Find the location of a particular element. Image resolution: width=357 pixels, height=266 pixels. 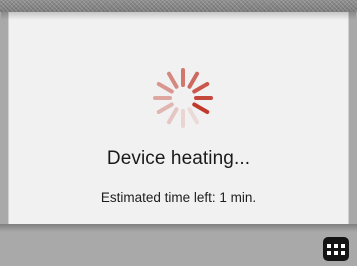

panel-shadow is located at coordinates (178, 228).